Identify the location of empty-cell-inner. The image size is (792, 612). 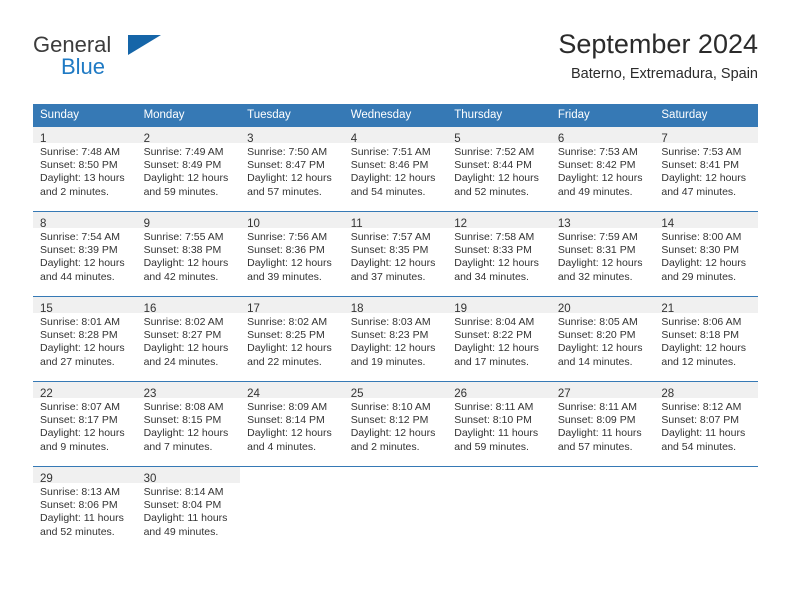
(292, 508).